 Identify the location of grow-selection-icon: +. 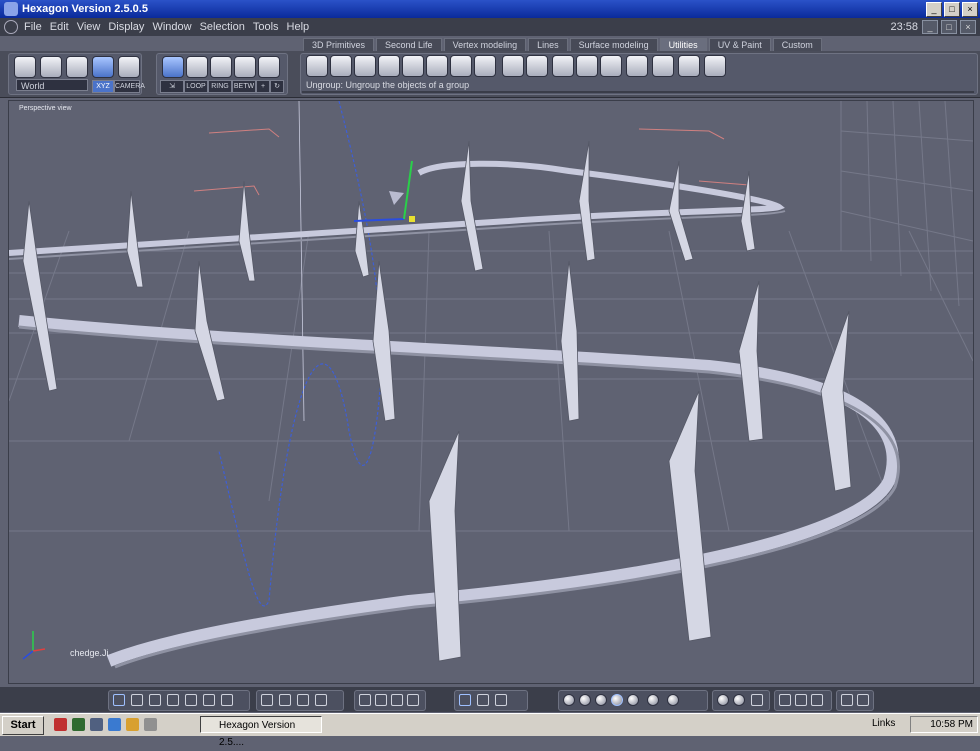
(263, 86).